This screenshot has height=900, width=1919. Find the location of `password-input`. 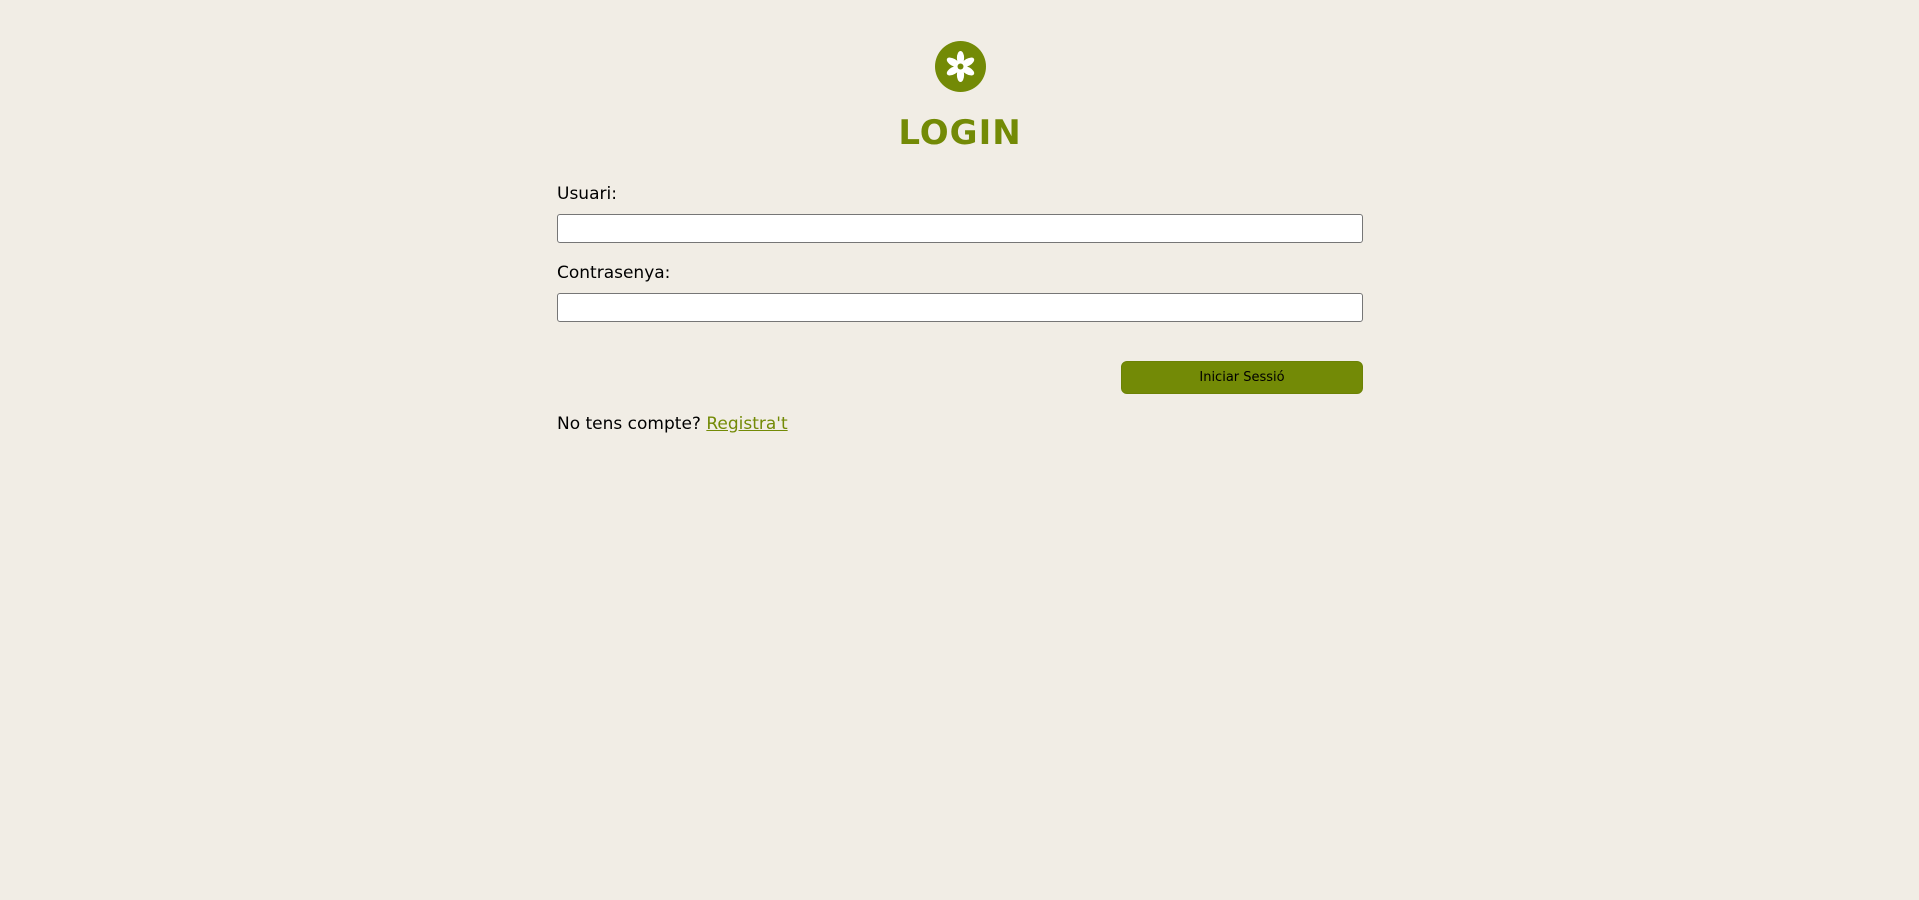

password-input is located at coordinates (960, 307).